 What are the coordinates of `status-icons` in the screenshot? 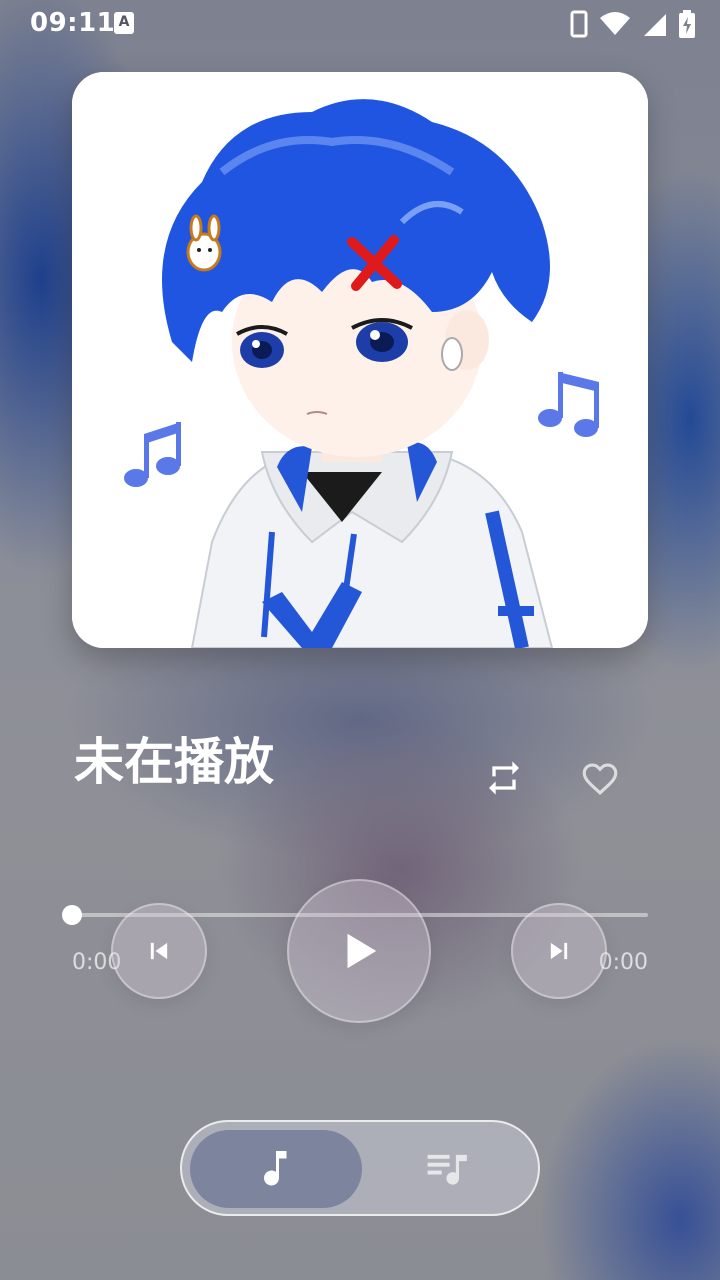 It's located at (633, 24).